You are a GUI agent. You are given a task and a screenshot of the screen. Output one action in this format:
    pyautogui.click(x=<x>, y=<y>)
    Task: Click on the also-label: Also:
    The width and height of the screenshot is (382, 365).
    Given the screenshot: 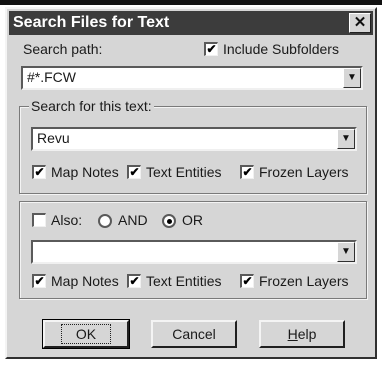 What is the action you would take?
    pyautogui.click(x=67, y=220)
    